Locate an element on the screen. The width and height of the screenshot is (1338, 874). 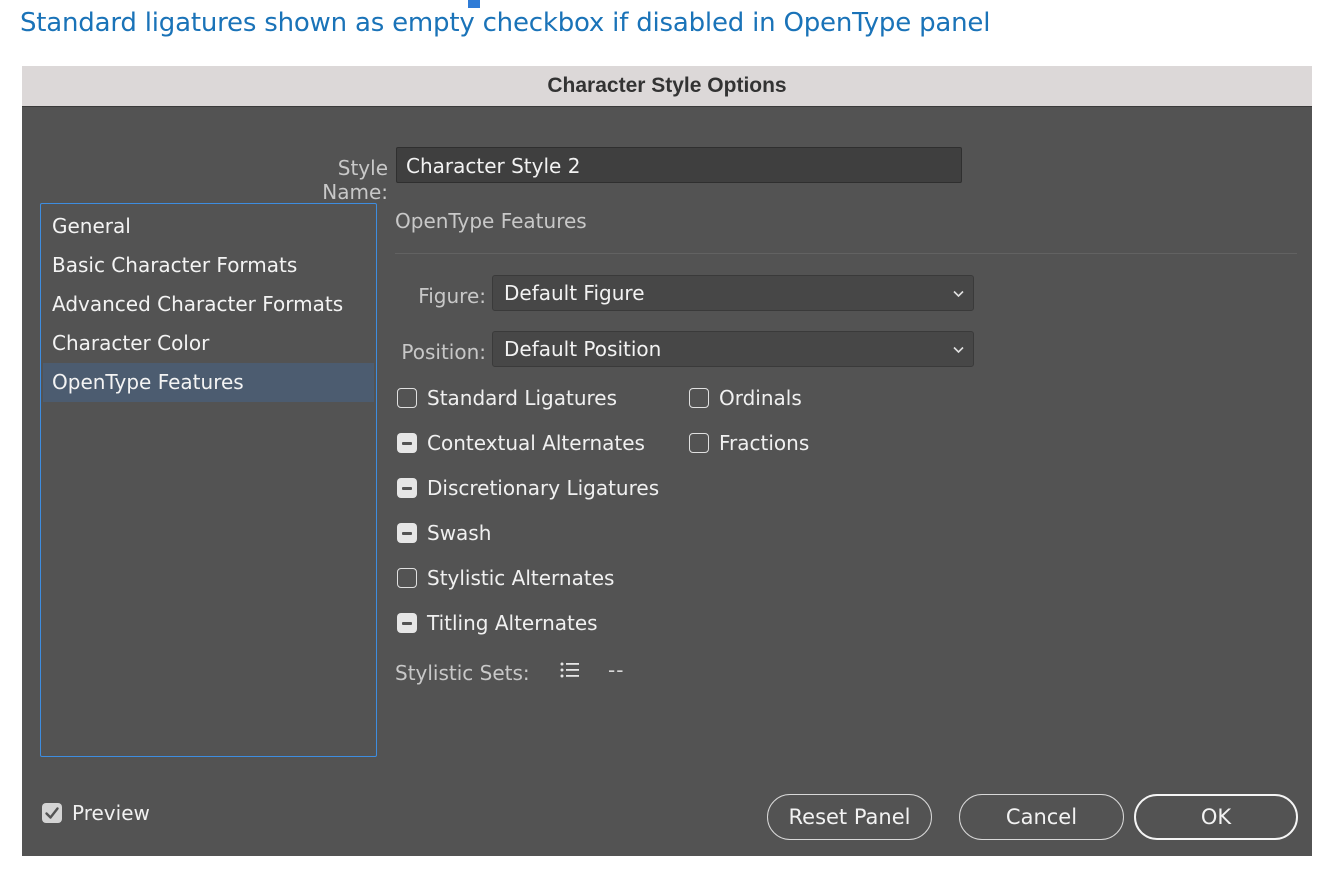
discretionary-ligatures-checkbox: Discretionary Ligatures is located at coordinates (528, 488).